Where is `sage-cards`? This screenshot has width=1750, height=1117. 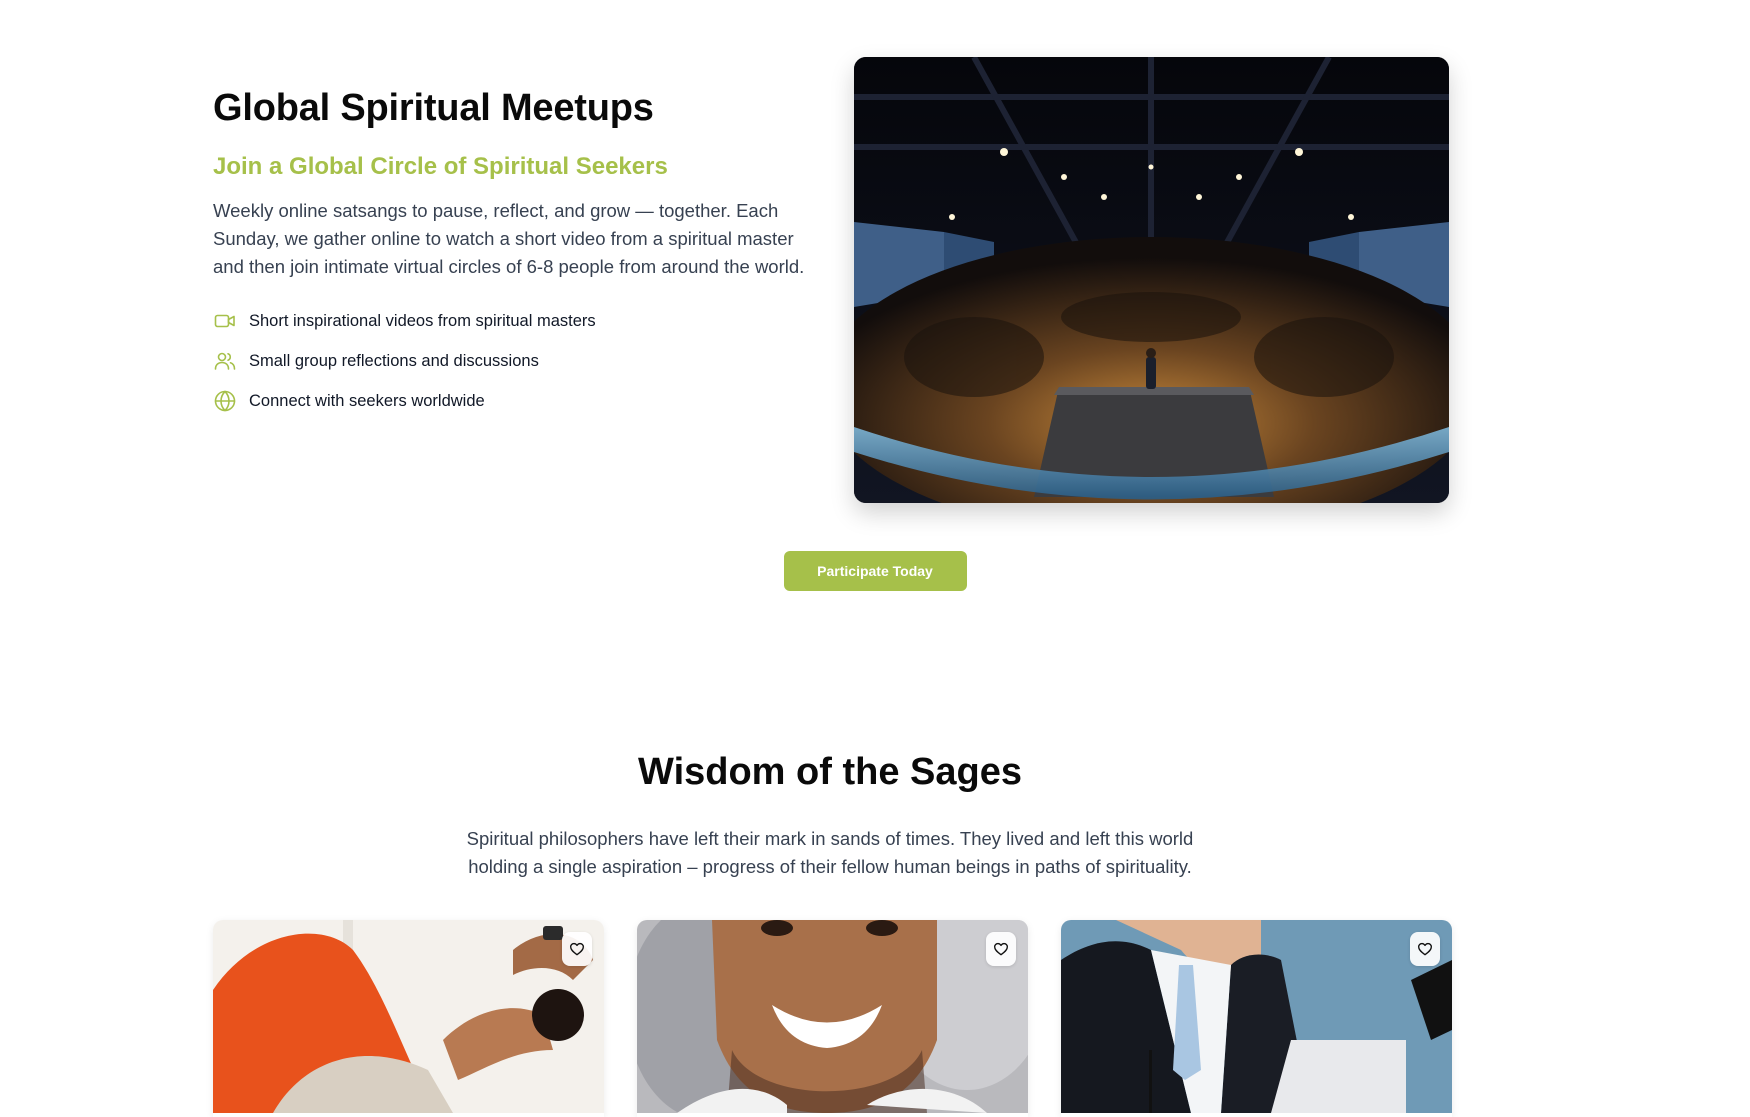
sage-cards is located at coordinates (832, 1018).